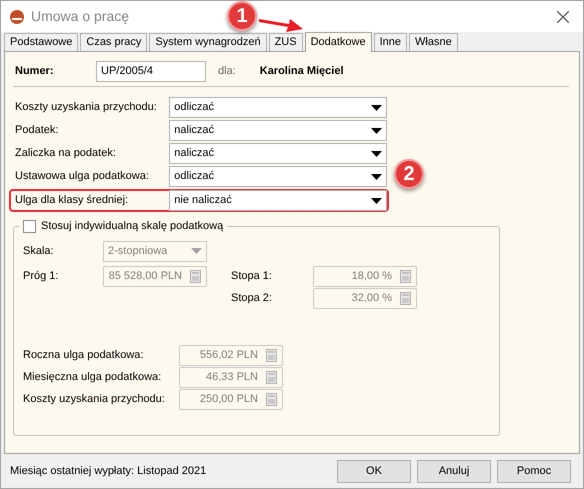 The image size is (584, 489). I want to click on checkbox-label: Stosuj indywidualną skalę podatkową, so click(132, 226).